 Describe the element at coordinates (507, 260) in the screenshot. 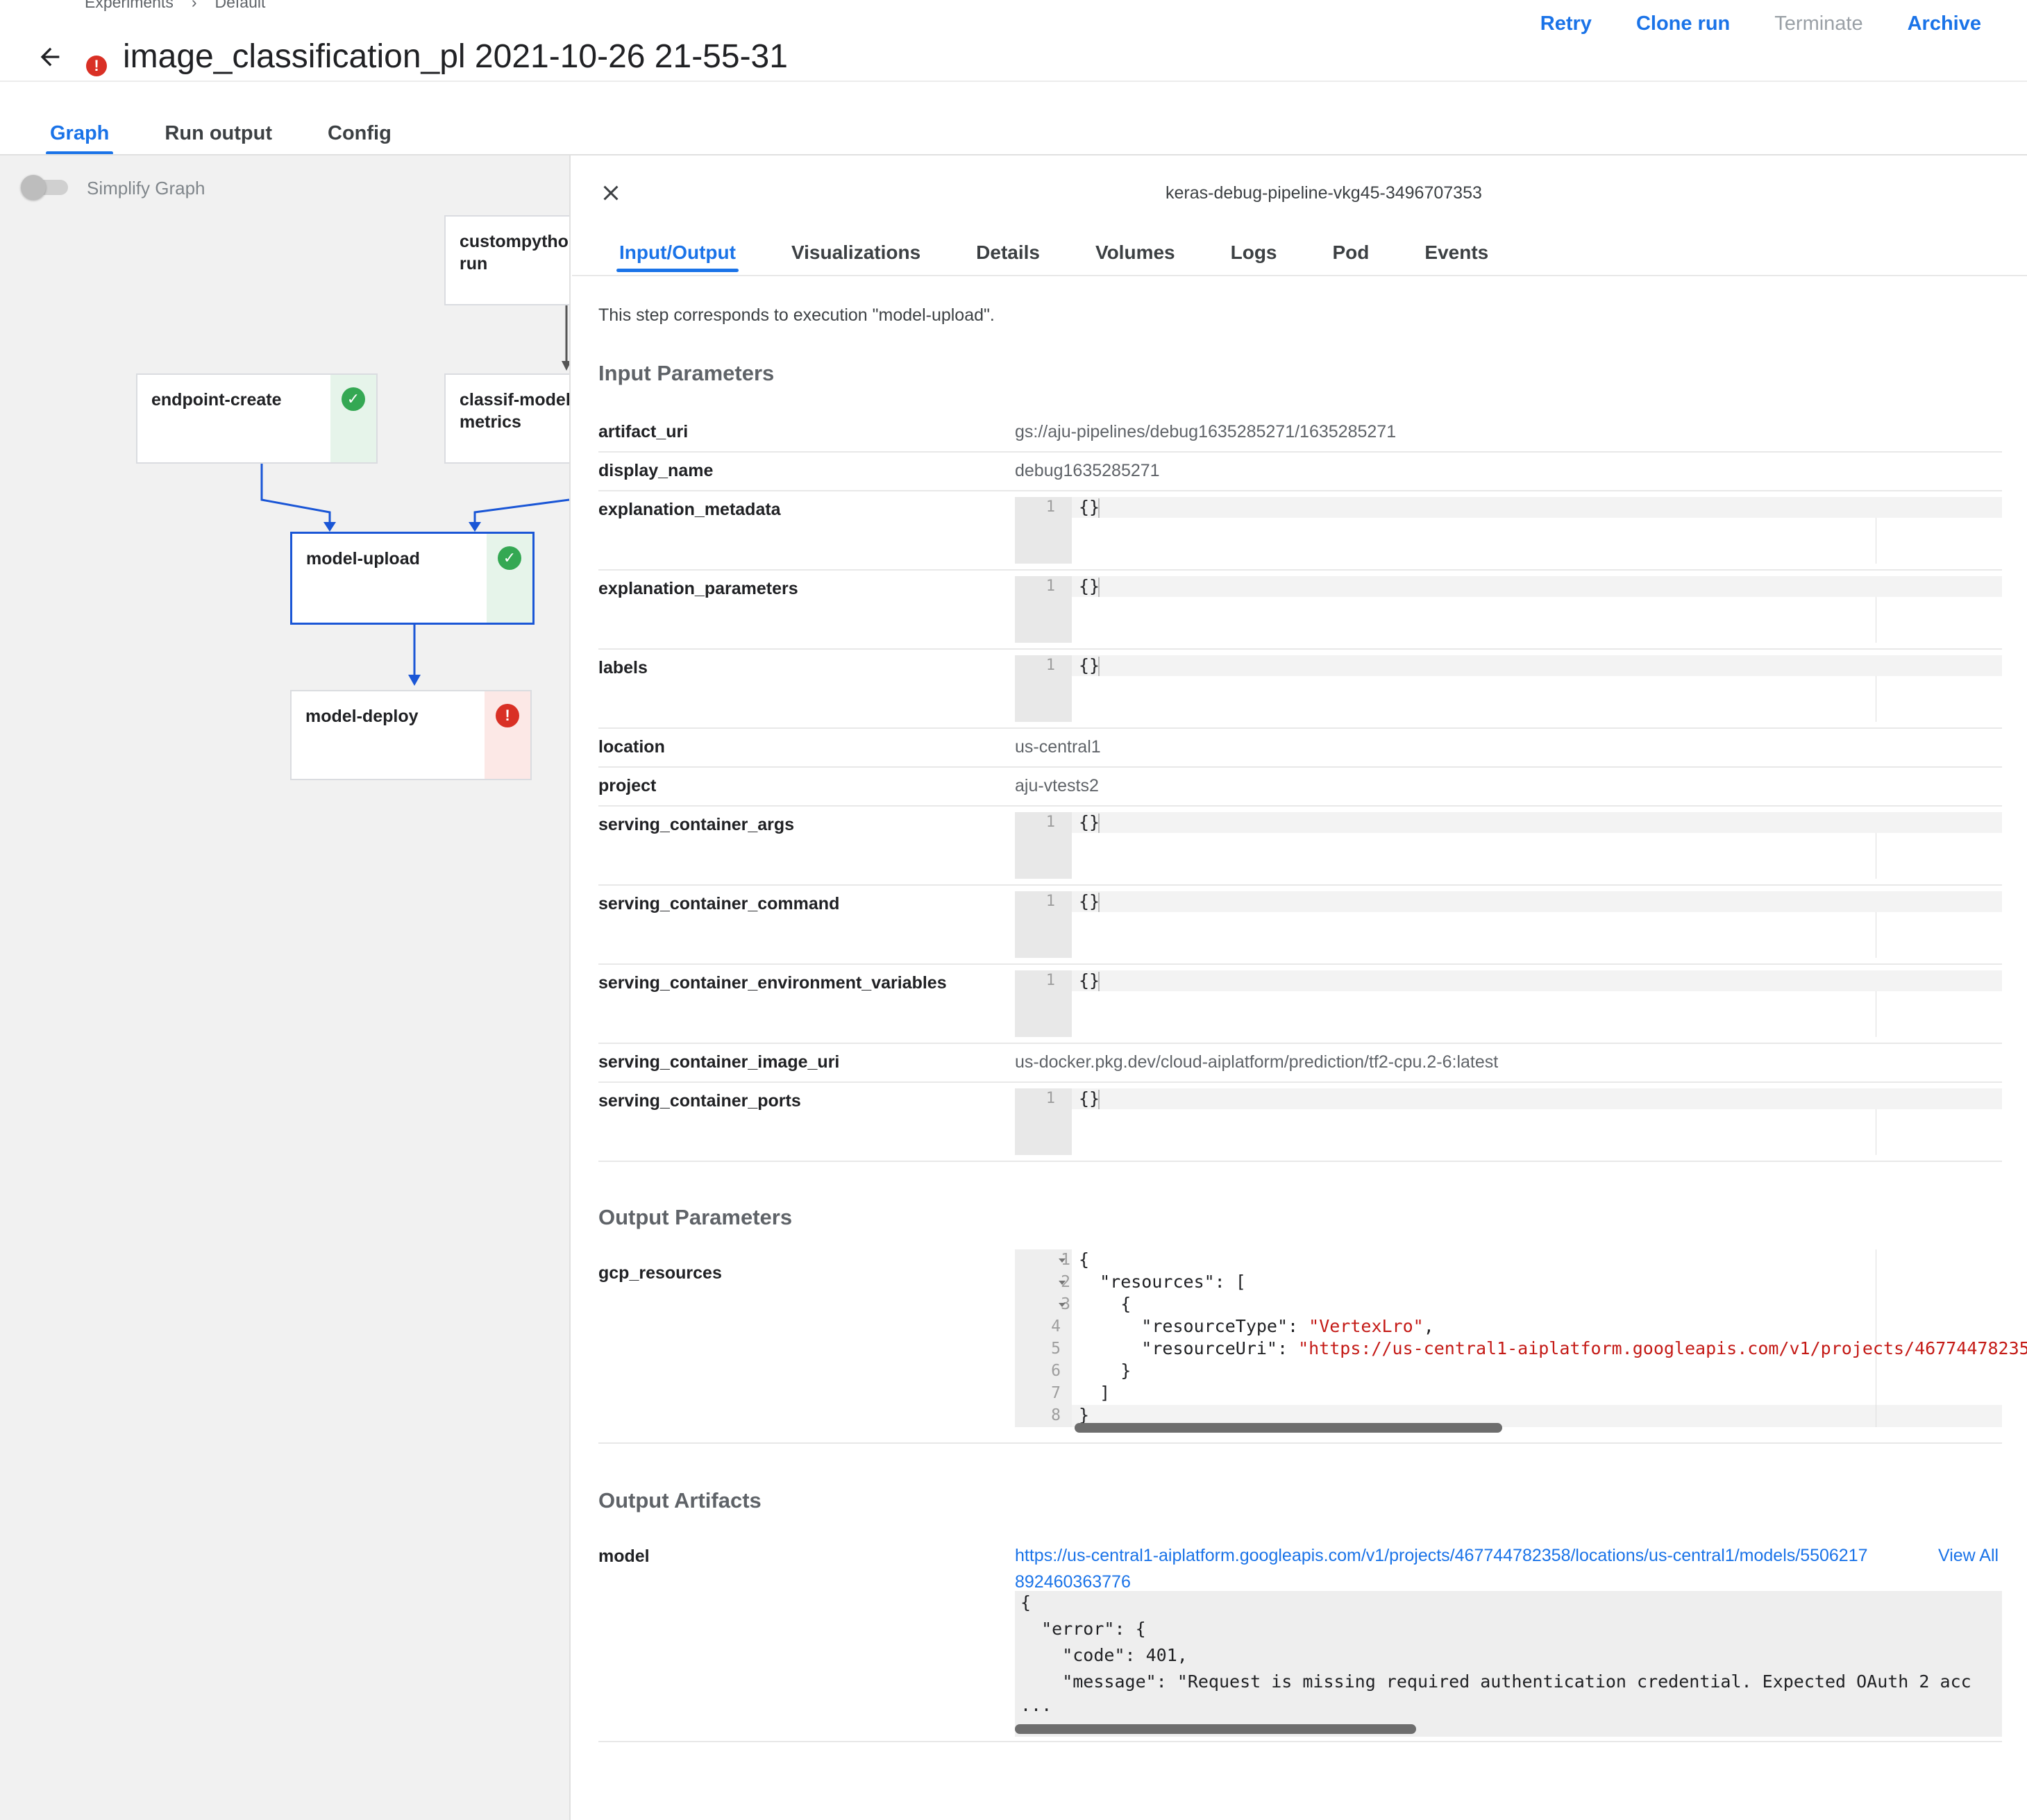

I see `node-custompython-run: custompython run` at that location.